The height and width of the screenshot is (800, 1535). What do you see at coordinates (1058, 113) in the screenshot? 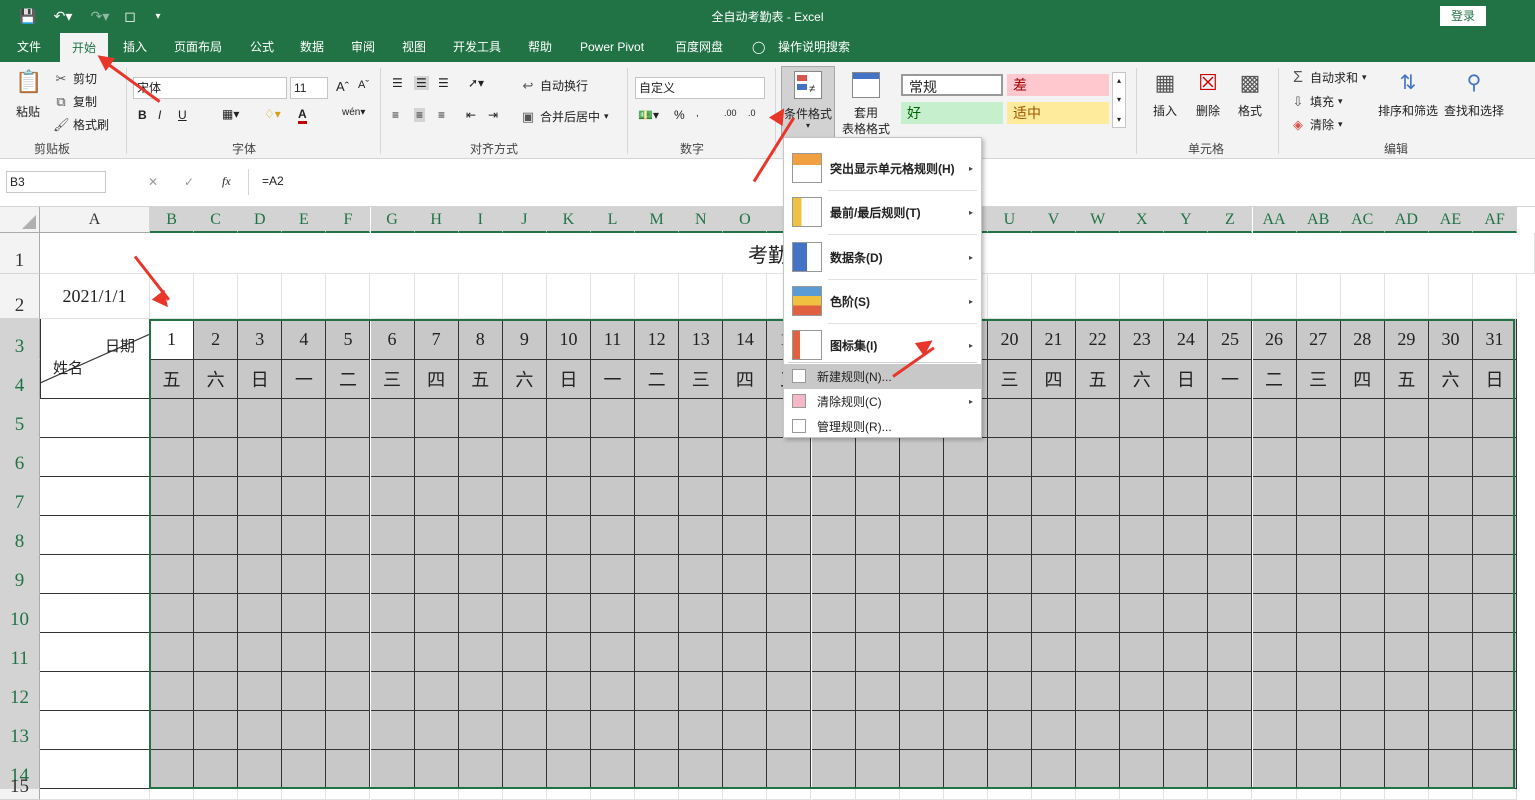
I see `style-neutral: 适中` at bounding box center [1058, 113].